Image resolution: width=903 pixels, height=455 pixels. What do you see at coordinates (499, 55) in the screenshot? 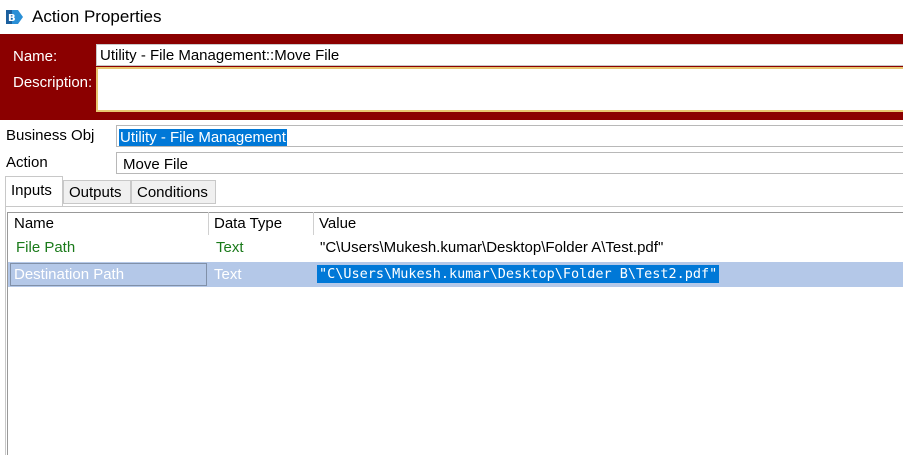
I see `name-field: Utility - File Management::Move File` at bounding box center [499, 55].